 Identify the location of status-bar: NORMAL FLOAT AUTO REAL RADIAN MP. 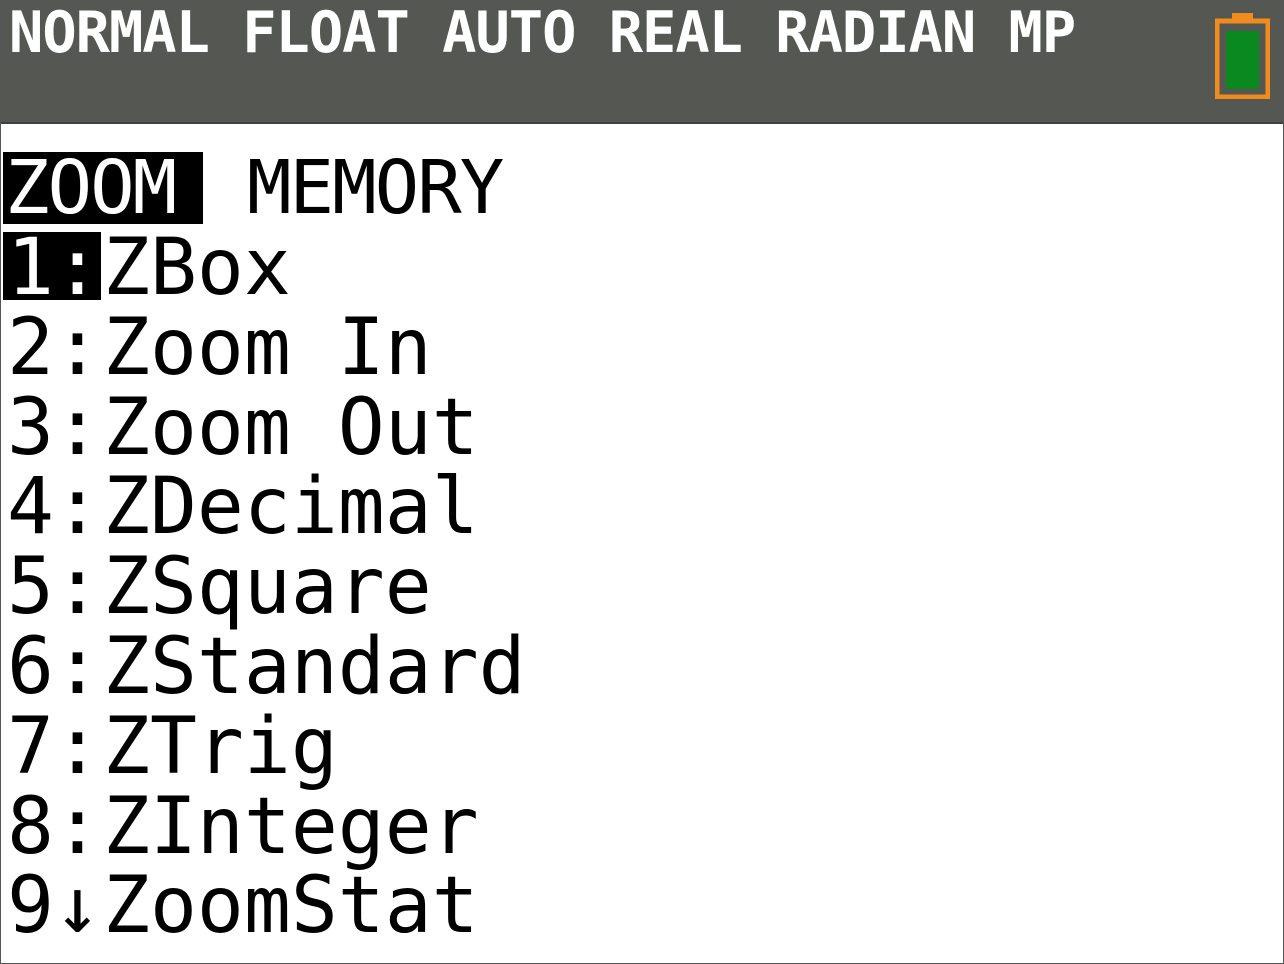
(642, 62).